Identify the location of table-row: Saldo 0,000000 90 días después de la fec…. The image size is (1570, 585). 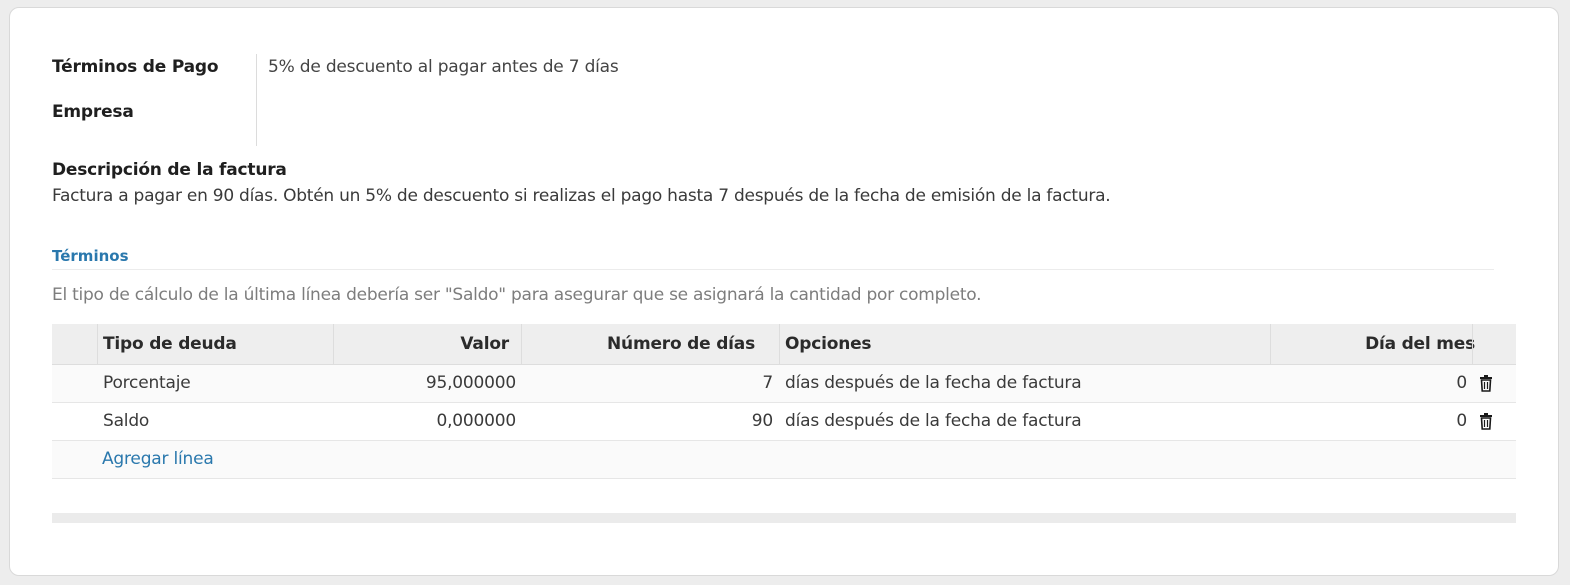
(784, 422).